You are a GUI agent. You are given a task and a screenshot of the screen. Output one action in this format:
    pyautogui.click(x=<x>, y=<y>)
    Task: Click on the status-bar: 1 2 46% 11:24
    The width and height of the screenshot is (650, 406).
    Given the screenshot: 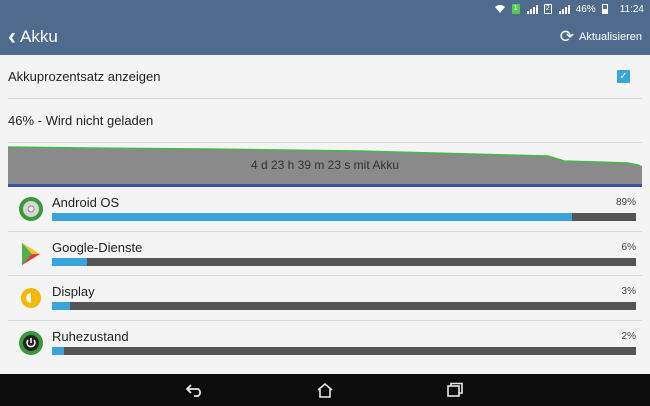 What is the action you would take?
    pyautogui.click(x=325, y=9)
    